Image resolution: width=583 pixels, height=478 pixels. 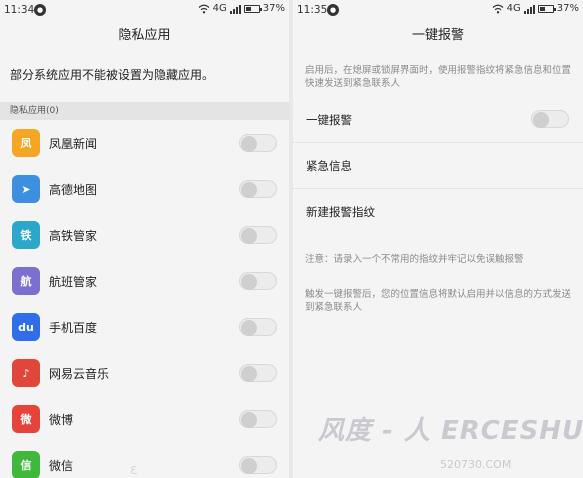 What do you see at coordinates (144, 281) in the screenshot?
I see `app-row: 航航班管家` at bounding box center [144, 281].